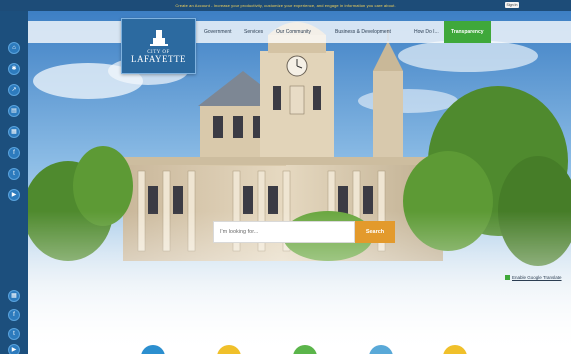  What do you see at coordinates (14, 111) in the screenshot?
I see `news-icon: ▤` at bounding box center [14, 111].